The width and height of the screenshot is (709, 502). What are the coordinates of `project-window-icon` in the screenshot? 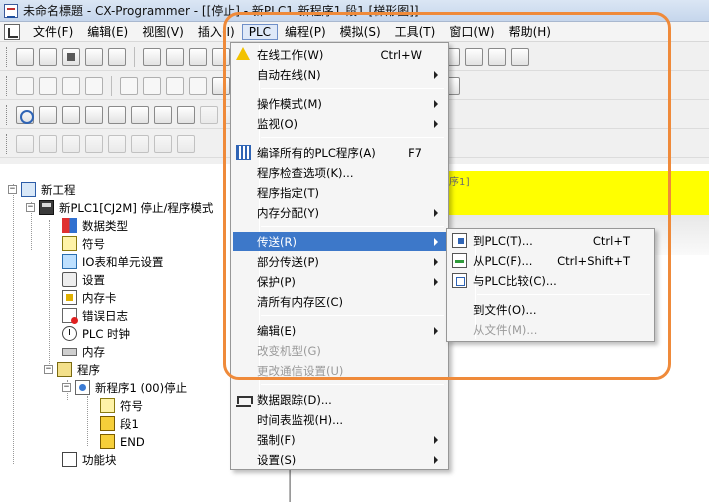 It's located at (25, 114).